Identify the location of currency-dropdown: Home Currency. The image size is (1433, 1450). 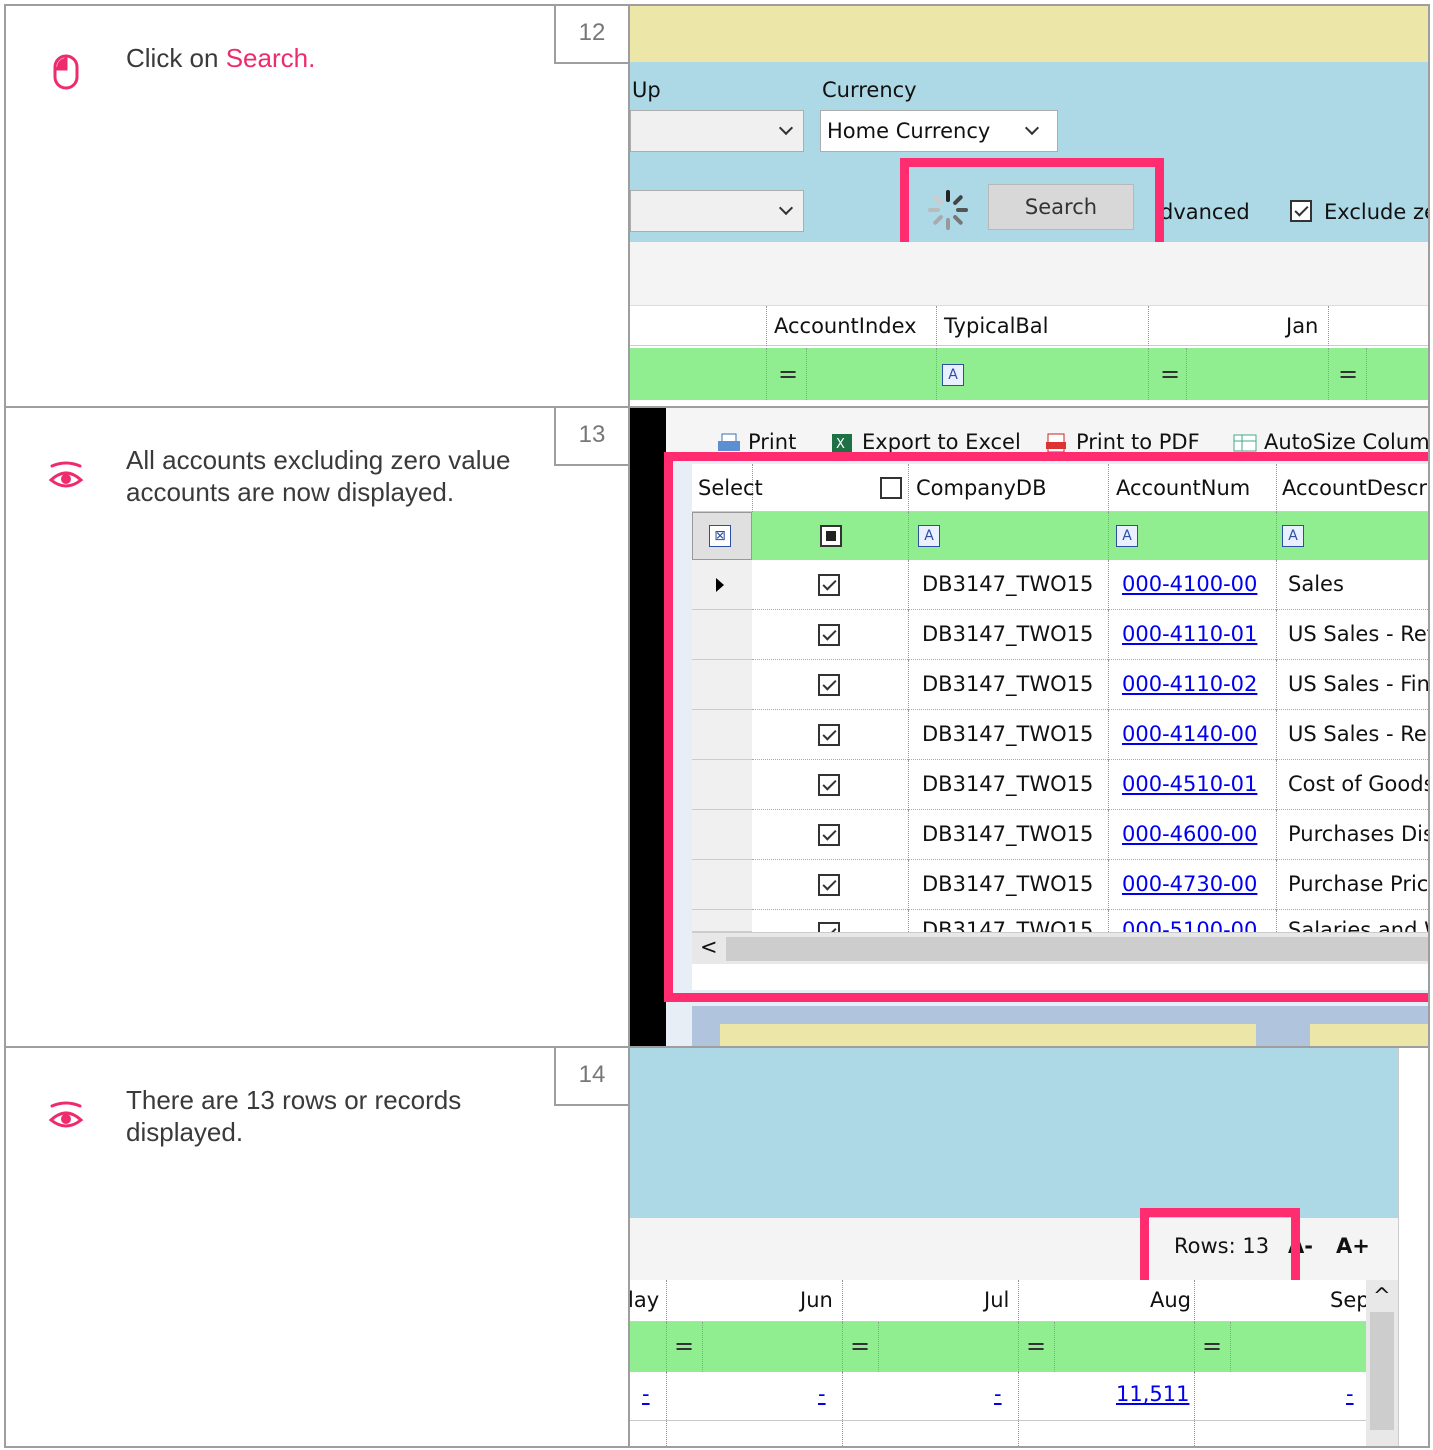
(939, 131).